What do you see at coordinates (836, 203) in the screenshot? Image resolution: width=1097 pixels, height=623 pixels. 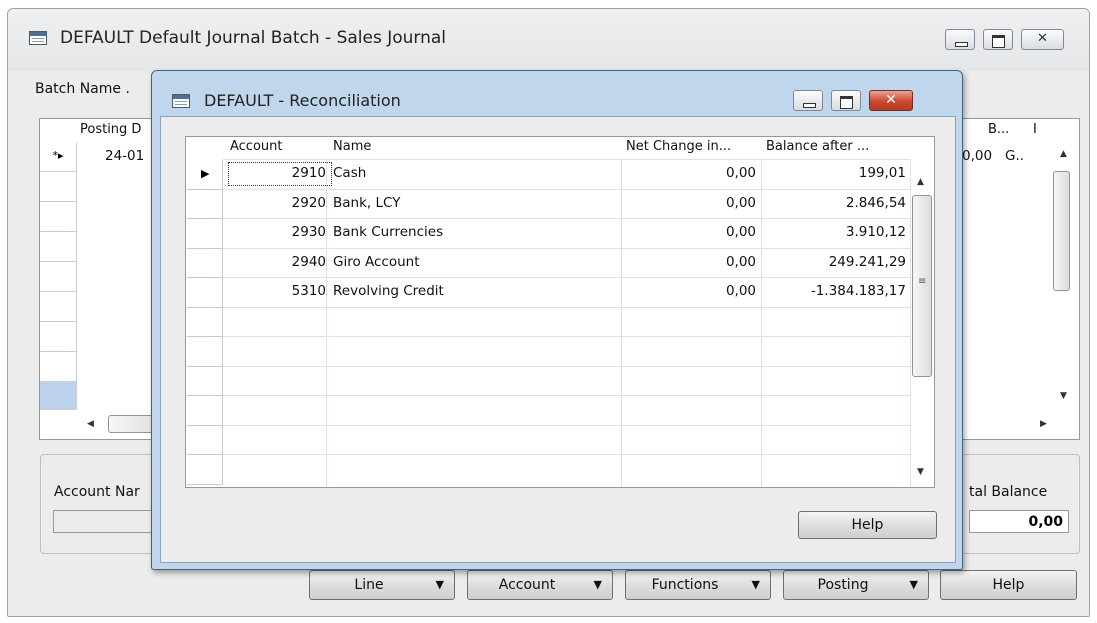 I see `balance-after-cell: 2.846,54` at bounding box center [836, 203].